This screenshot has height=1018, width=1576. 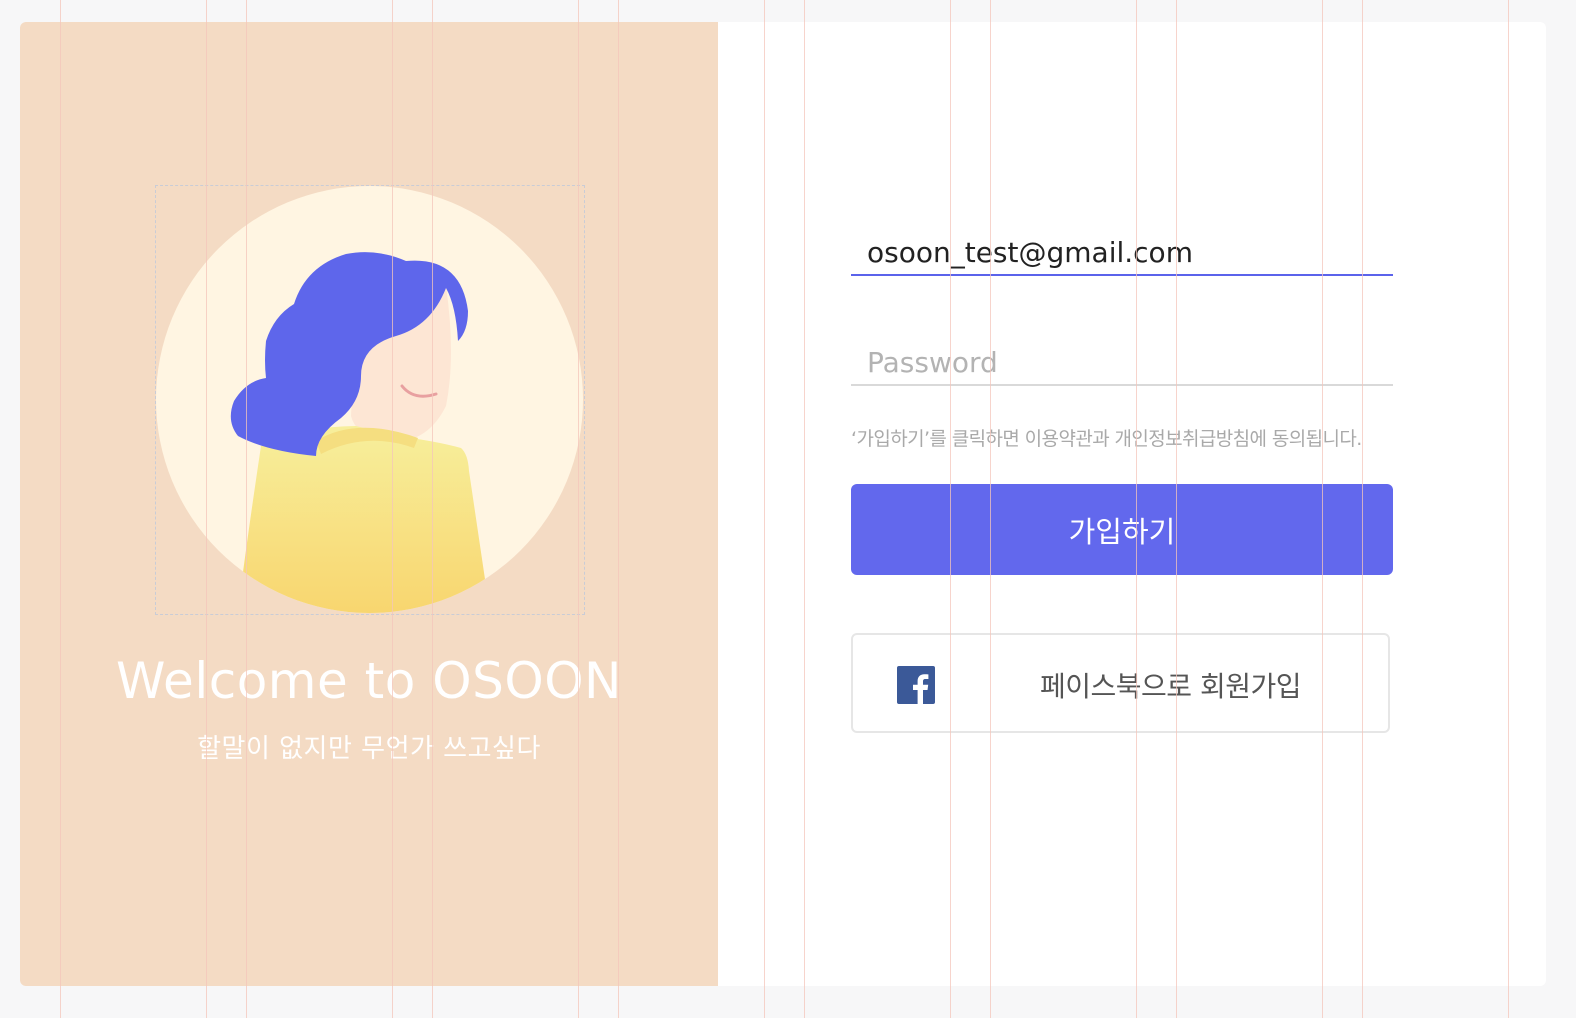 I want to click on welcome-title: Welcome to OSOON, so click(x=369, y=681).